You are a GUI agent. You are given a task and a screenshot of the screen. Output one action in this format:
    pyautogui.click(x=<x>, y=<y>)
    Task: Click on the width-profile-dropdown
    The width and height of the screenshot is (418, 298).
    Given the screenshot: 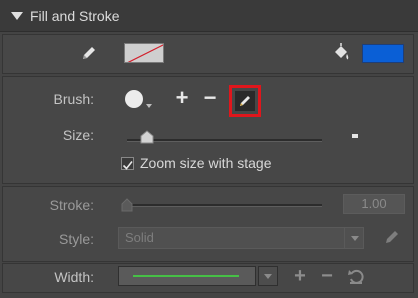 What is the action you would take?
    pyautogui.click(x=187, y=276)
    